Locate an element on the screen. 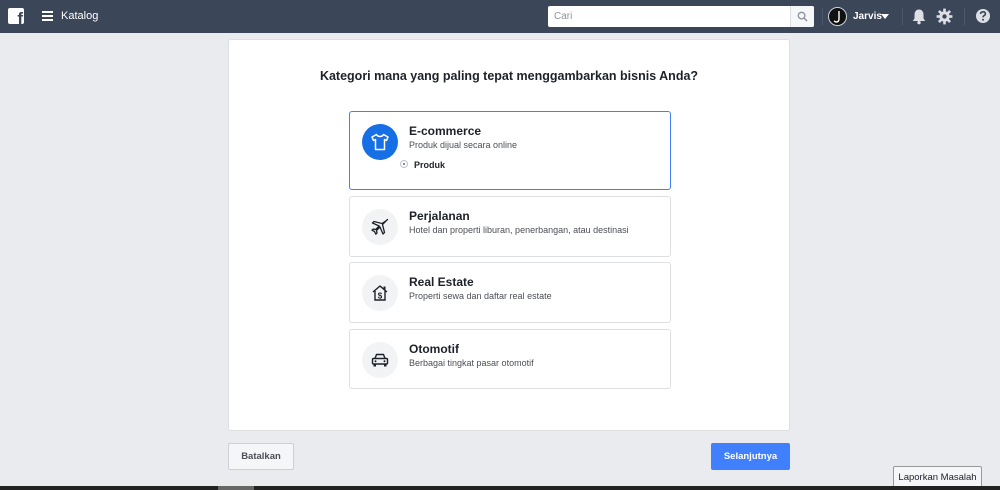  option-title: E-commerce is located at coordinates (445, 131).